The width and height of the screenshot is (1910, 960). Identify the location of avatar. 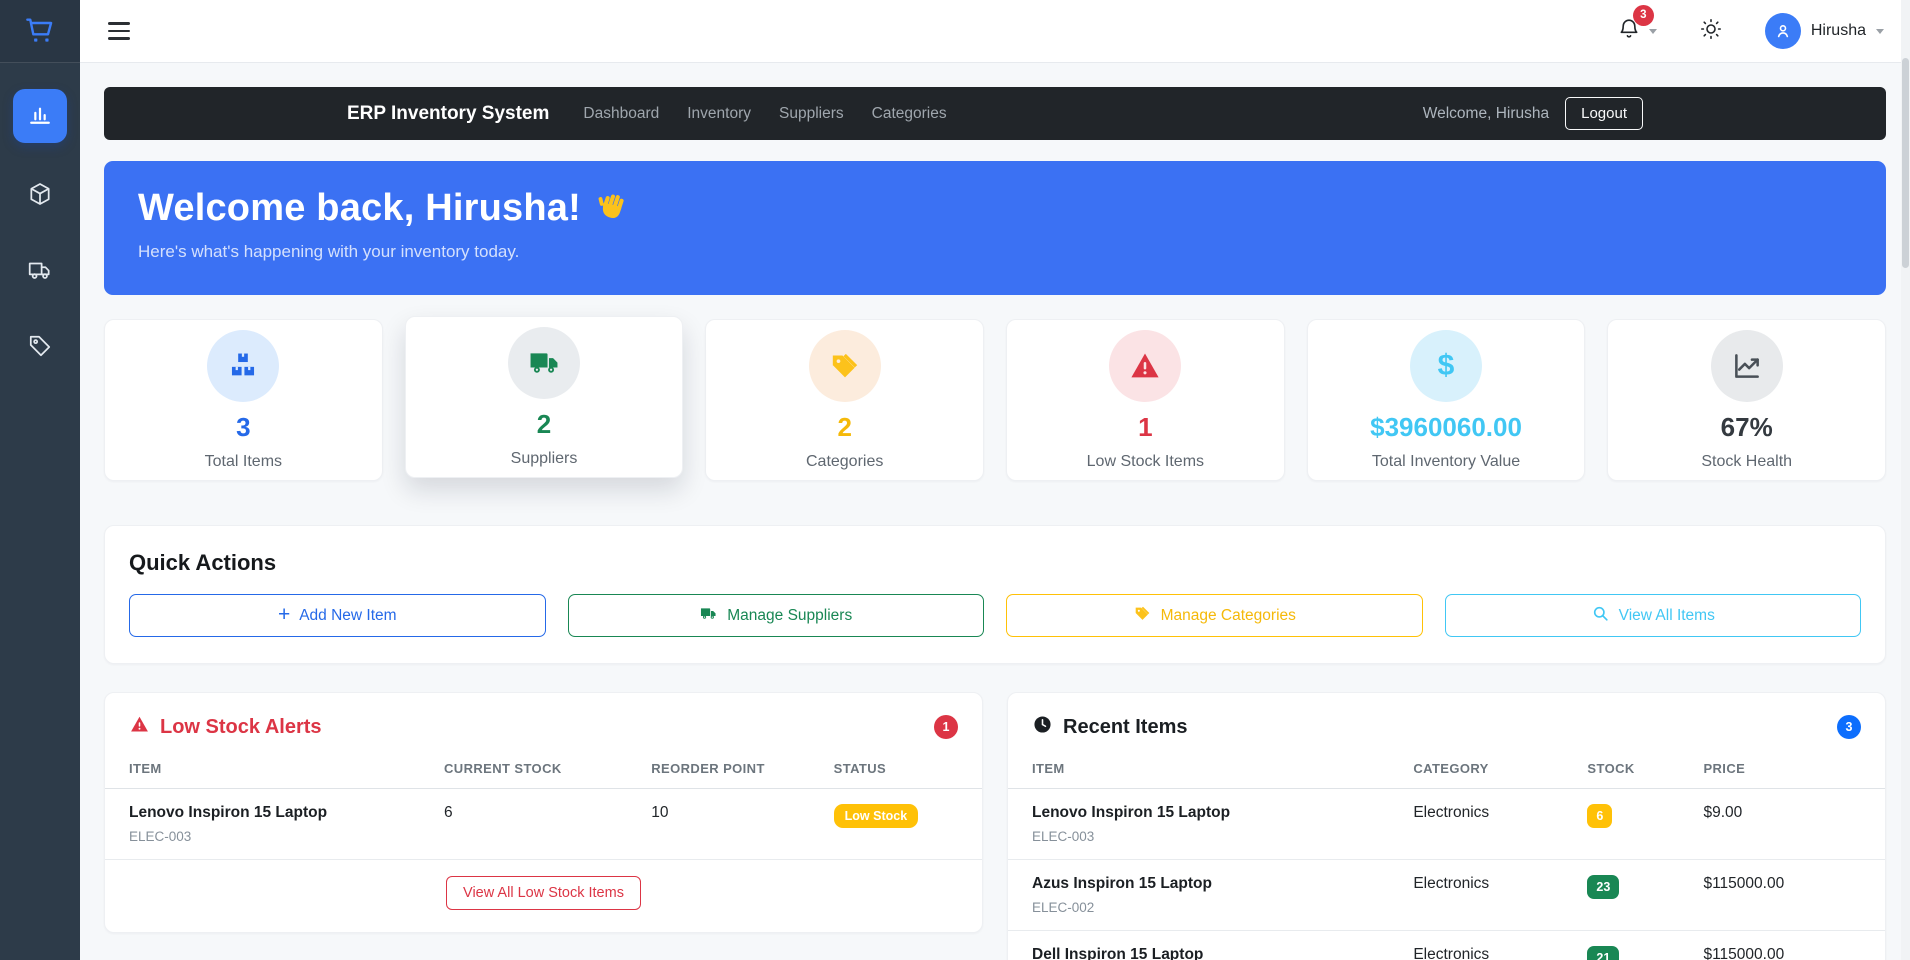
(1782, 31).